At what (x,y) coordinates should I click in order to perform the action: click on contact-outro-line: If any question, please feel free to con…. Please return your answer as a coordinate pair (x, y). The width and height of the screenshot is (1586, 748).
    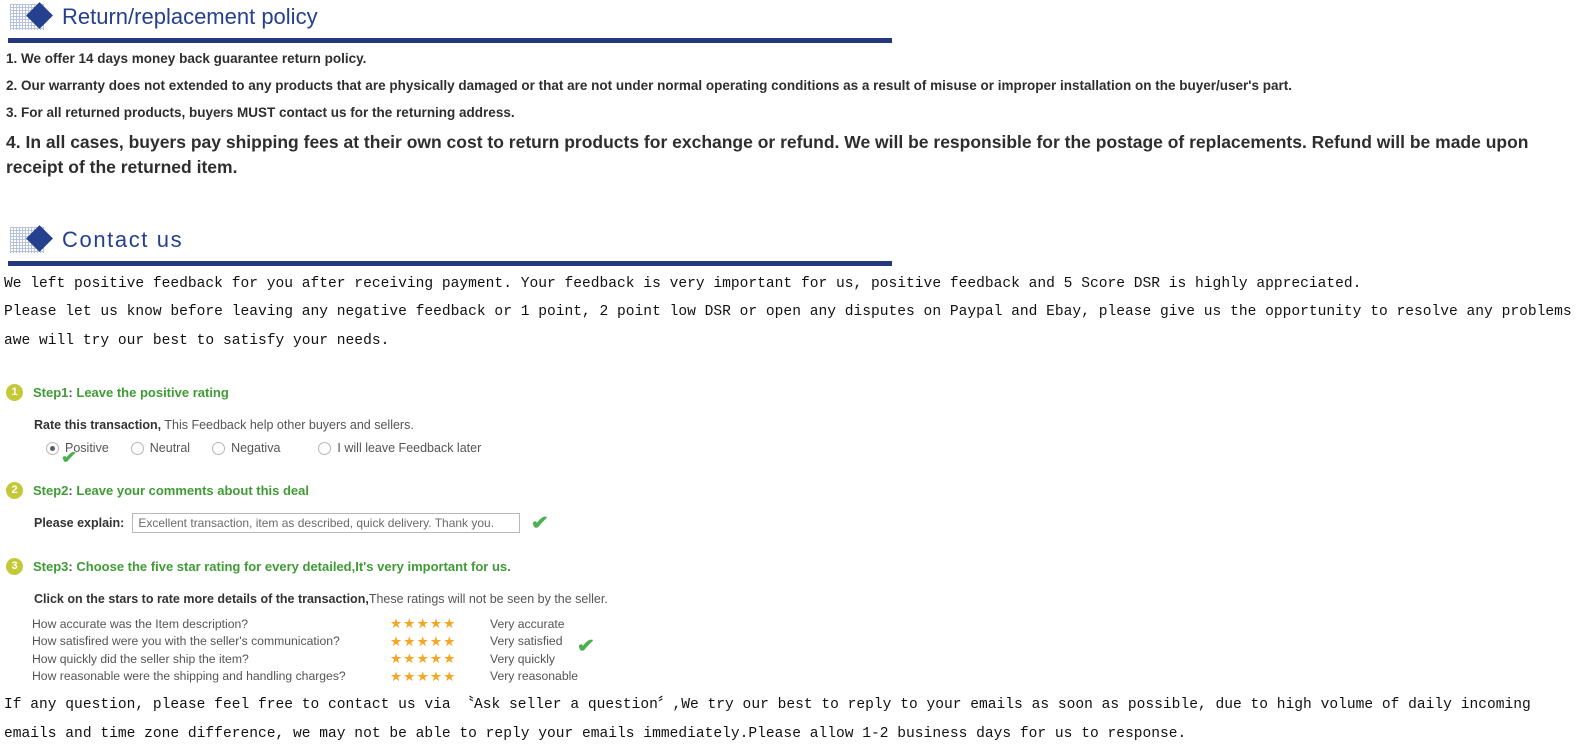
    Looking at the image, I should click on (767, 719).